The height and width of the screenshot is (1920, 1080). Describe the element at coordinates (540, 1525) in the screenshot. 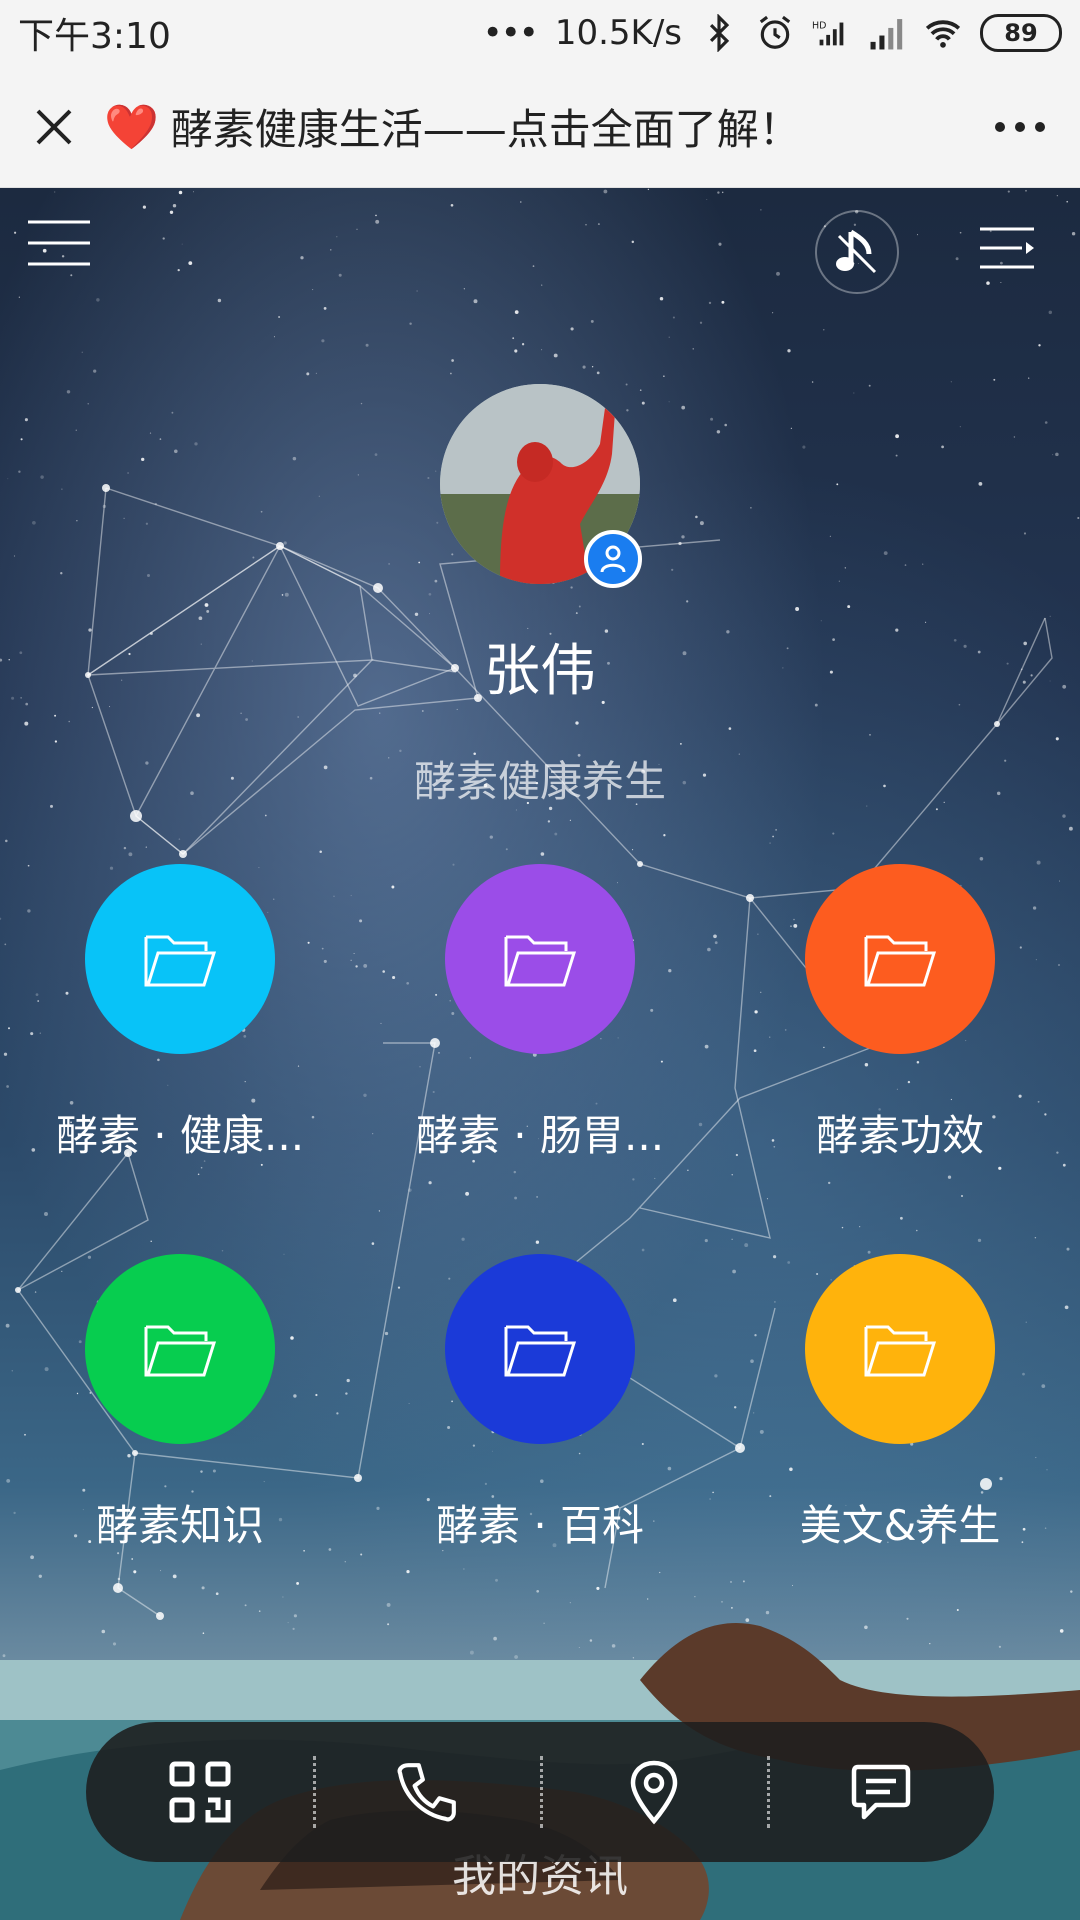

I see `category-label: 酵素 · 百科` at that location.